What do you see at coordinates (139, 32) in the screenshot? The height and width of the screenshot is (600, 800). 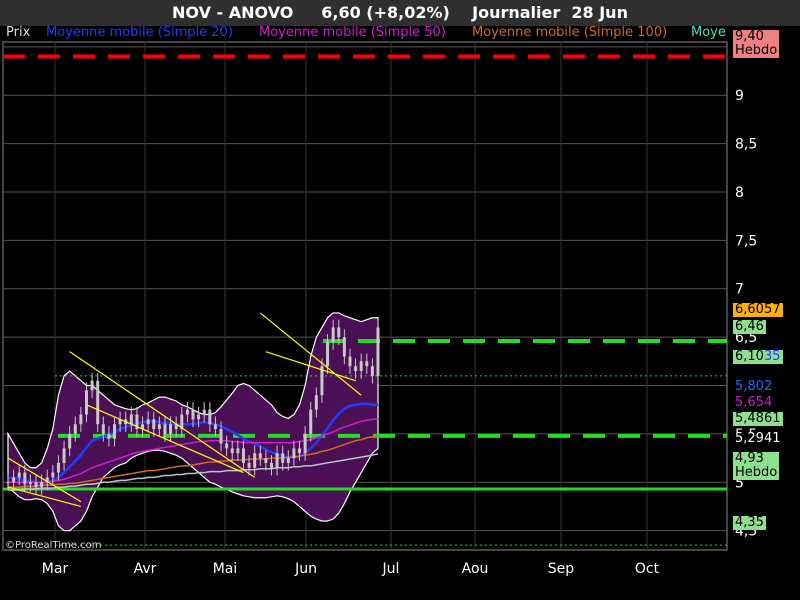 I see `legend-ma20: Moyenne mobile (Simple 20)` at bounding box center [139, 32].